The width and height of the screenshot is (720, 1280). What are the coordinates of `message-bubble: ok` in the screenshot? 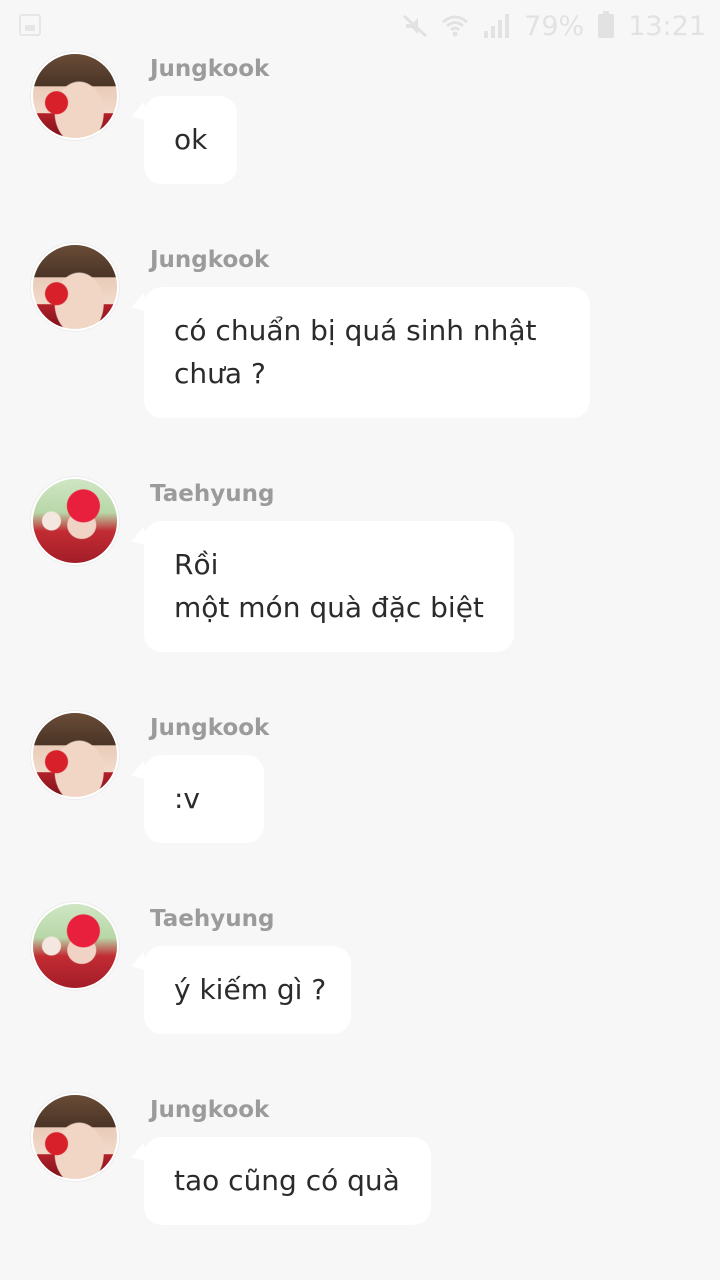 It's located at (191, 140).